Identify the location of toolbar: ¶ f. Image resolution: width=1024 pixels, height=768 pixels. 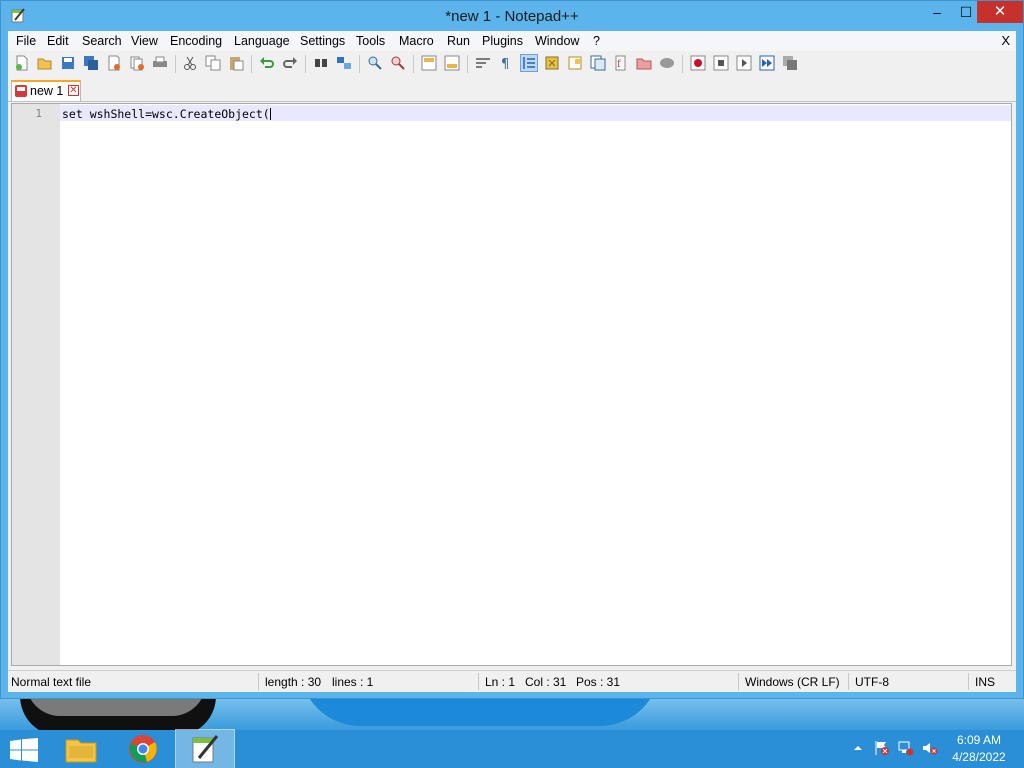
(512, 64).